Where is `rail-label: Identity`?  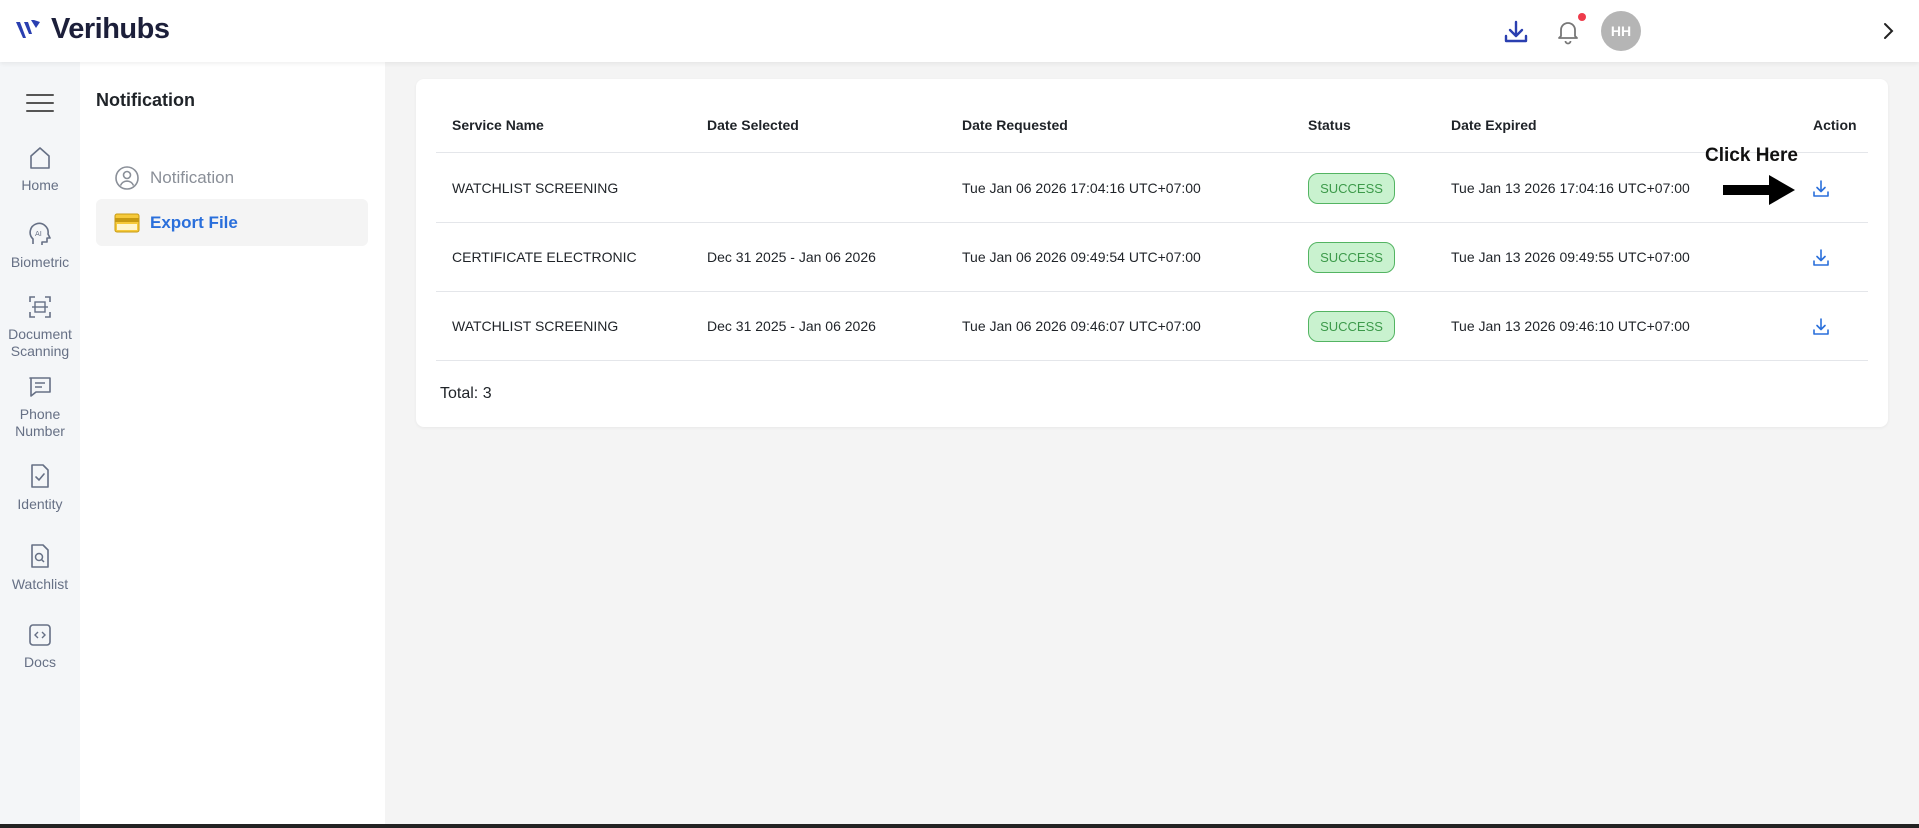
rail-label: Identity is located at coordinates (40, 504).